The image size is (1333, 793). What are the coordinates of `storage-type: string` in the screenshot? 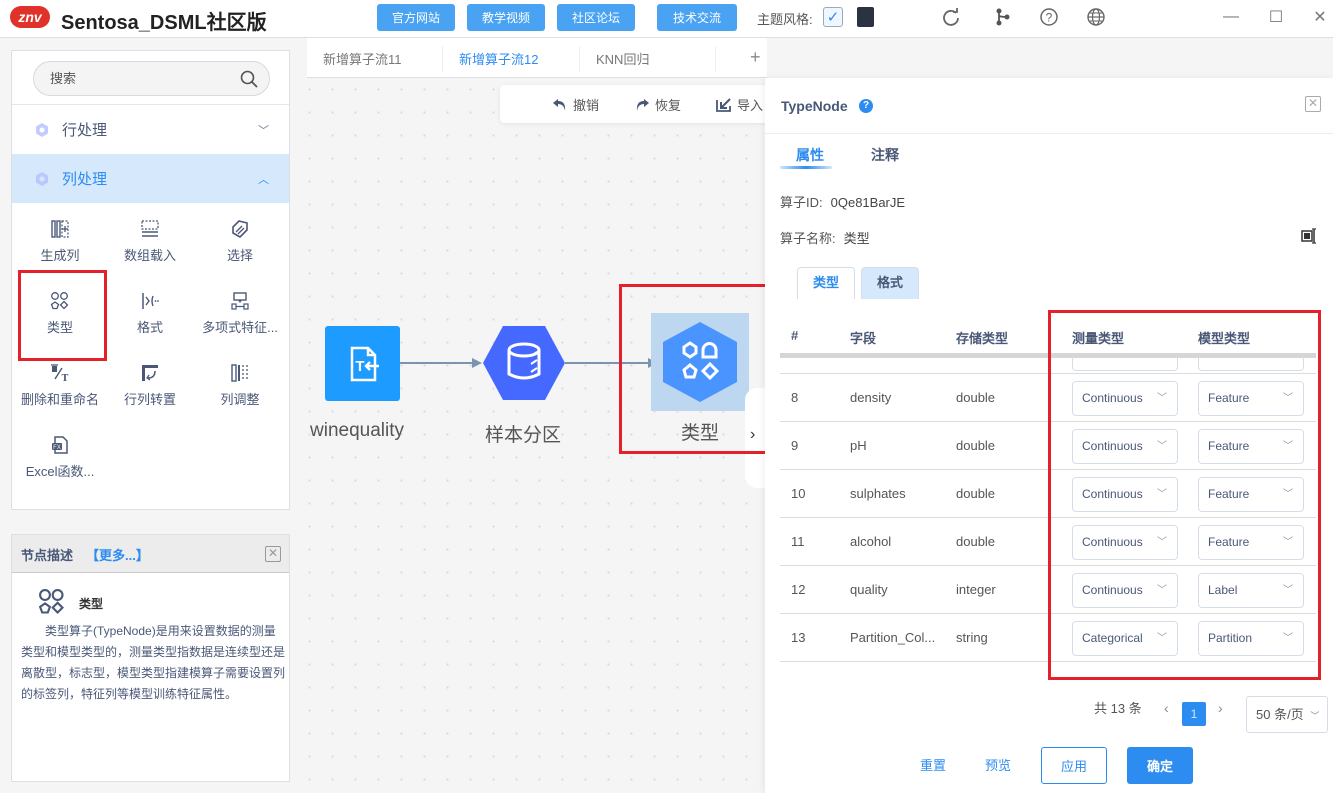 It's located at (972, 637).